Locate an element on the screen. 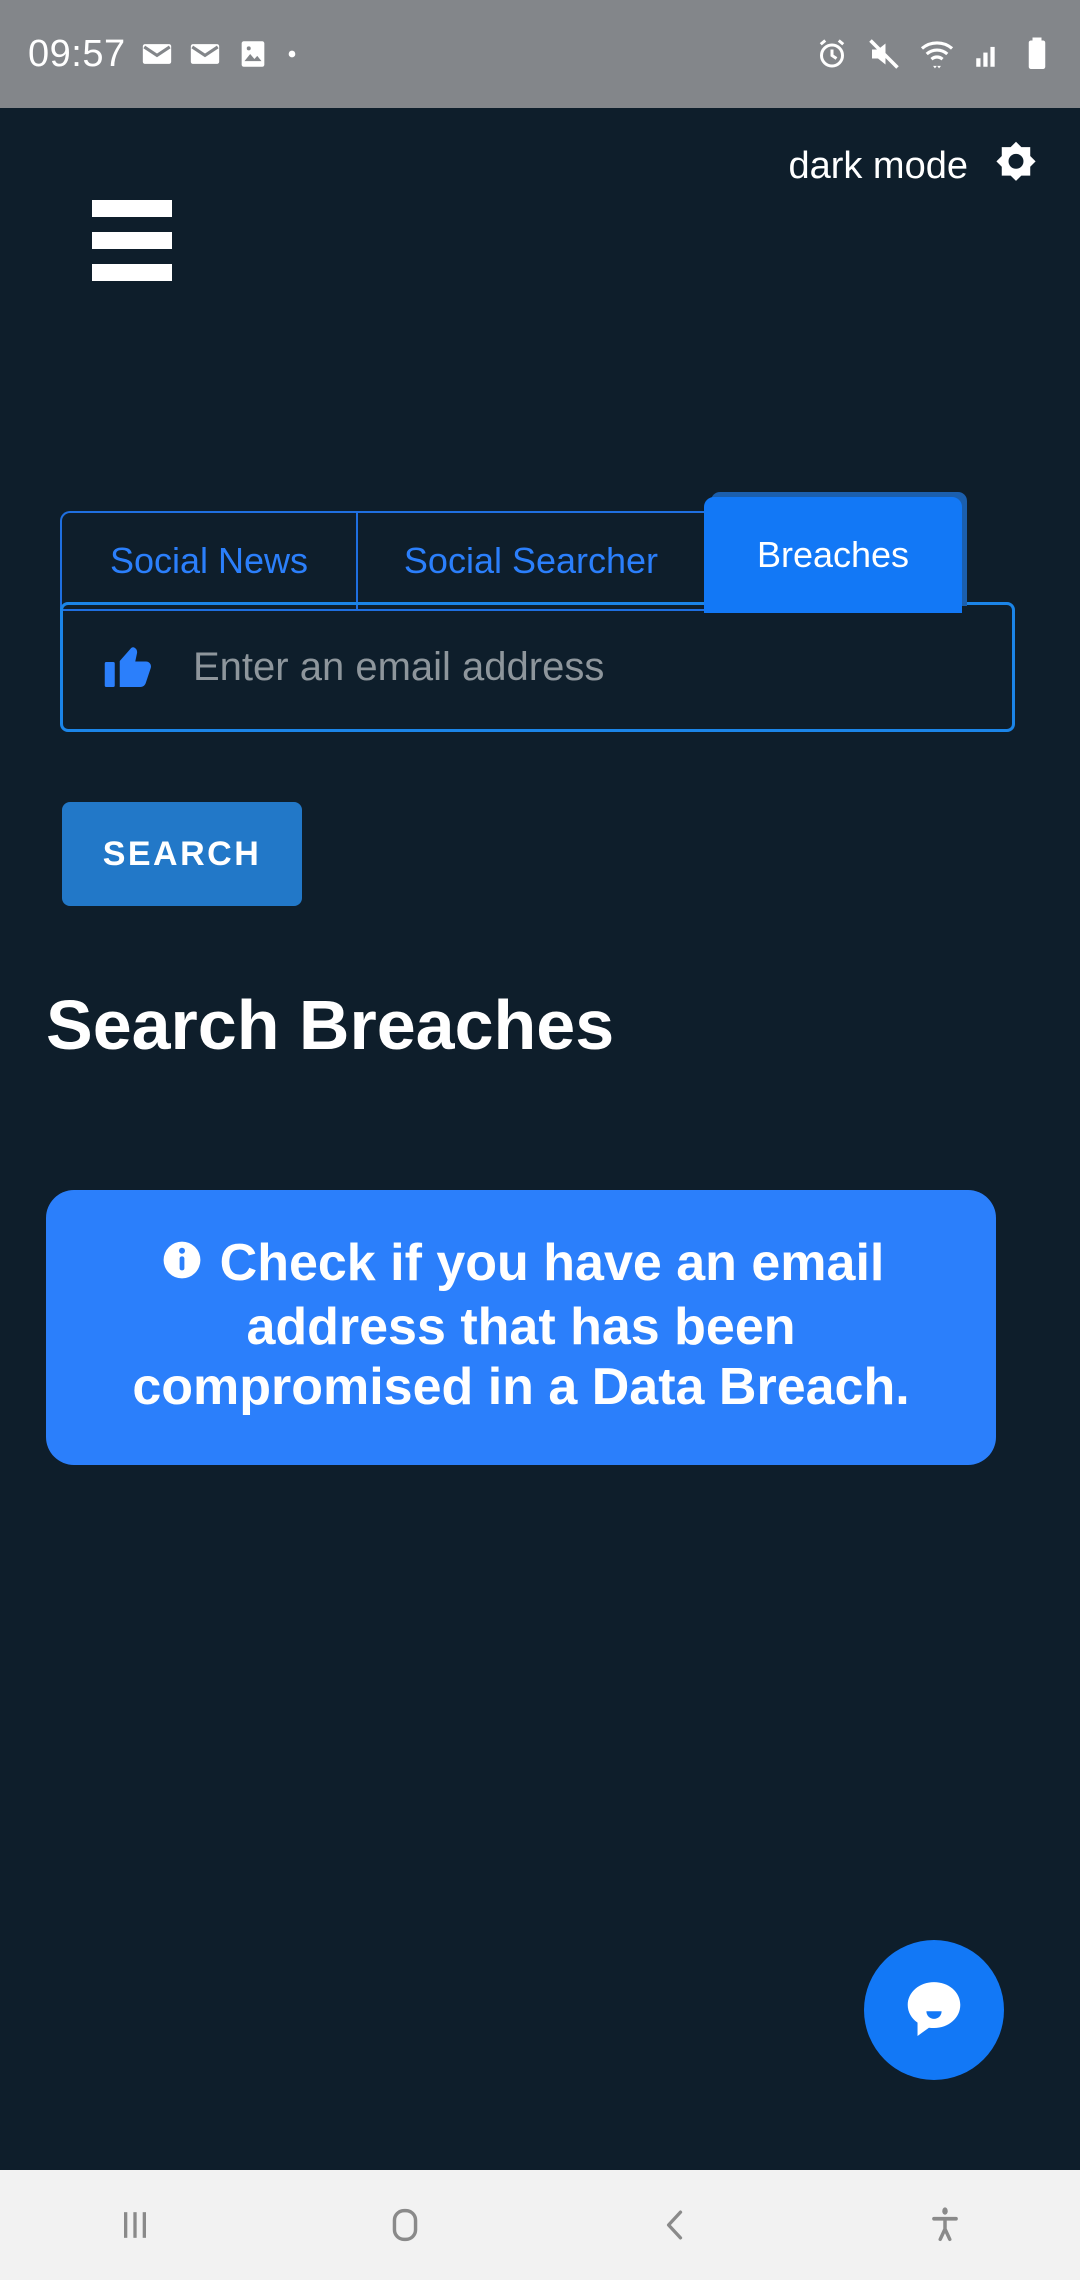  thumbs-up-icon is located at coordinates (131, 667).